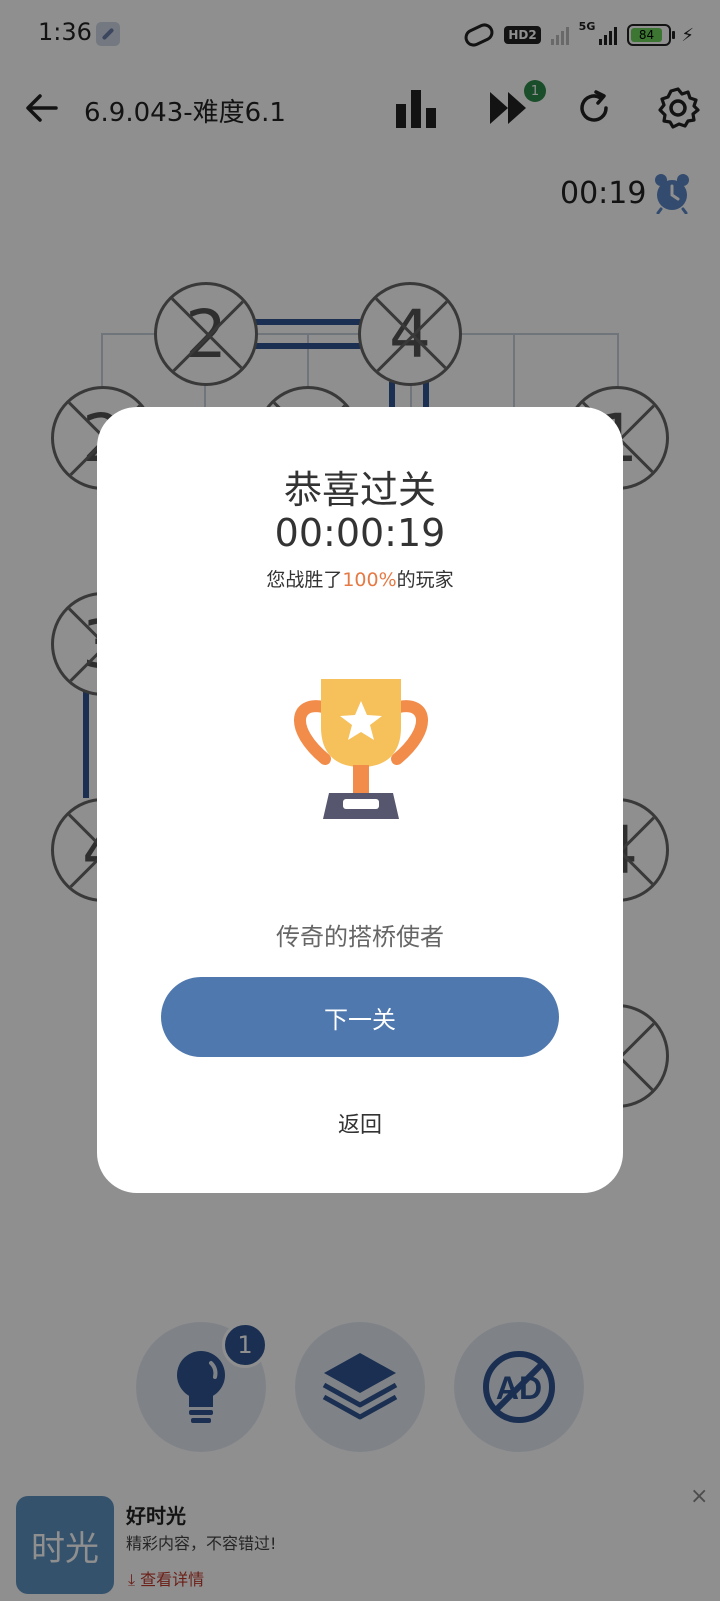  Describe the element at coordinates (425, 580) in the screenshot. I see `beat-suffix: 的玩家` at that location.